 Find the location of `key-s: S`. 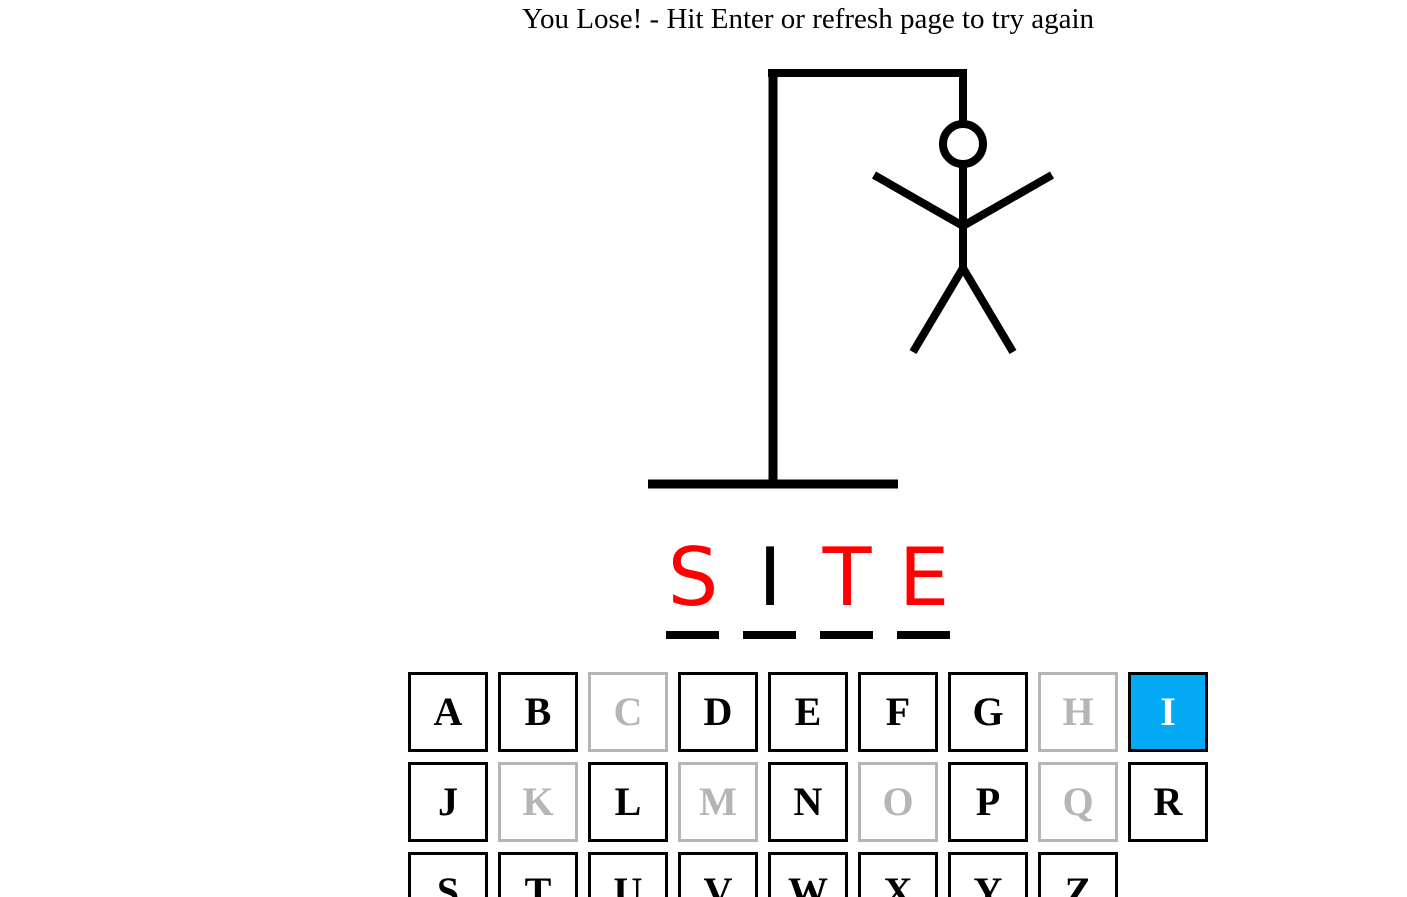

key-s: S is located at coordinates (448, 874).